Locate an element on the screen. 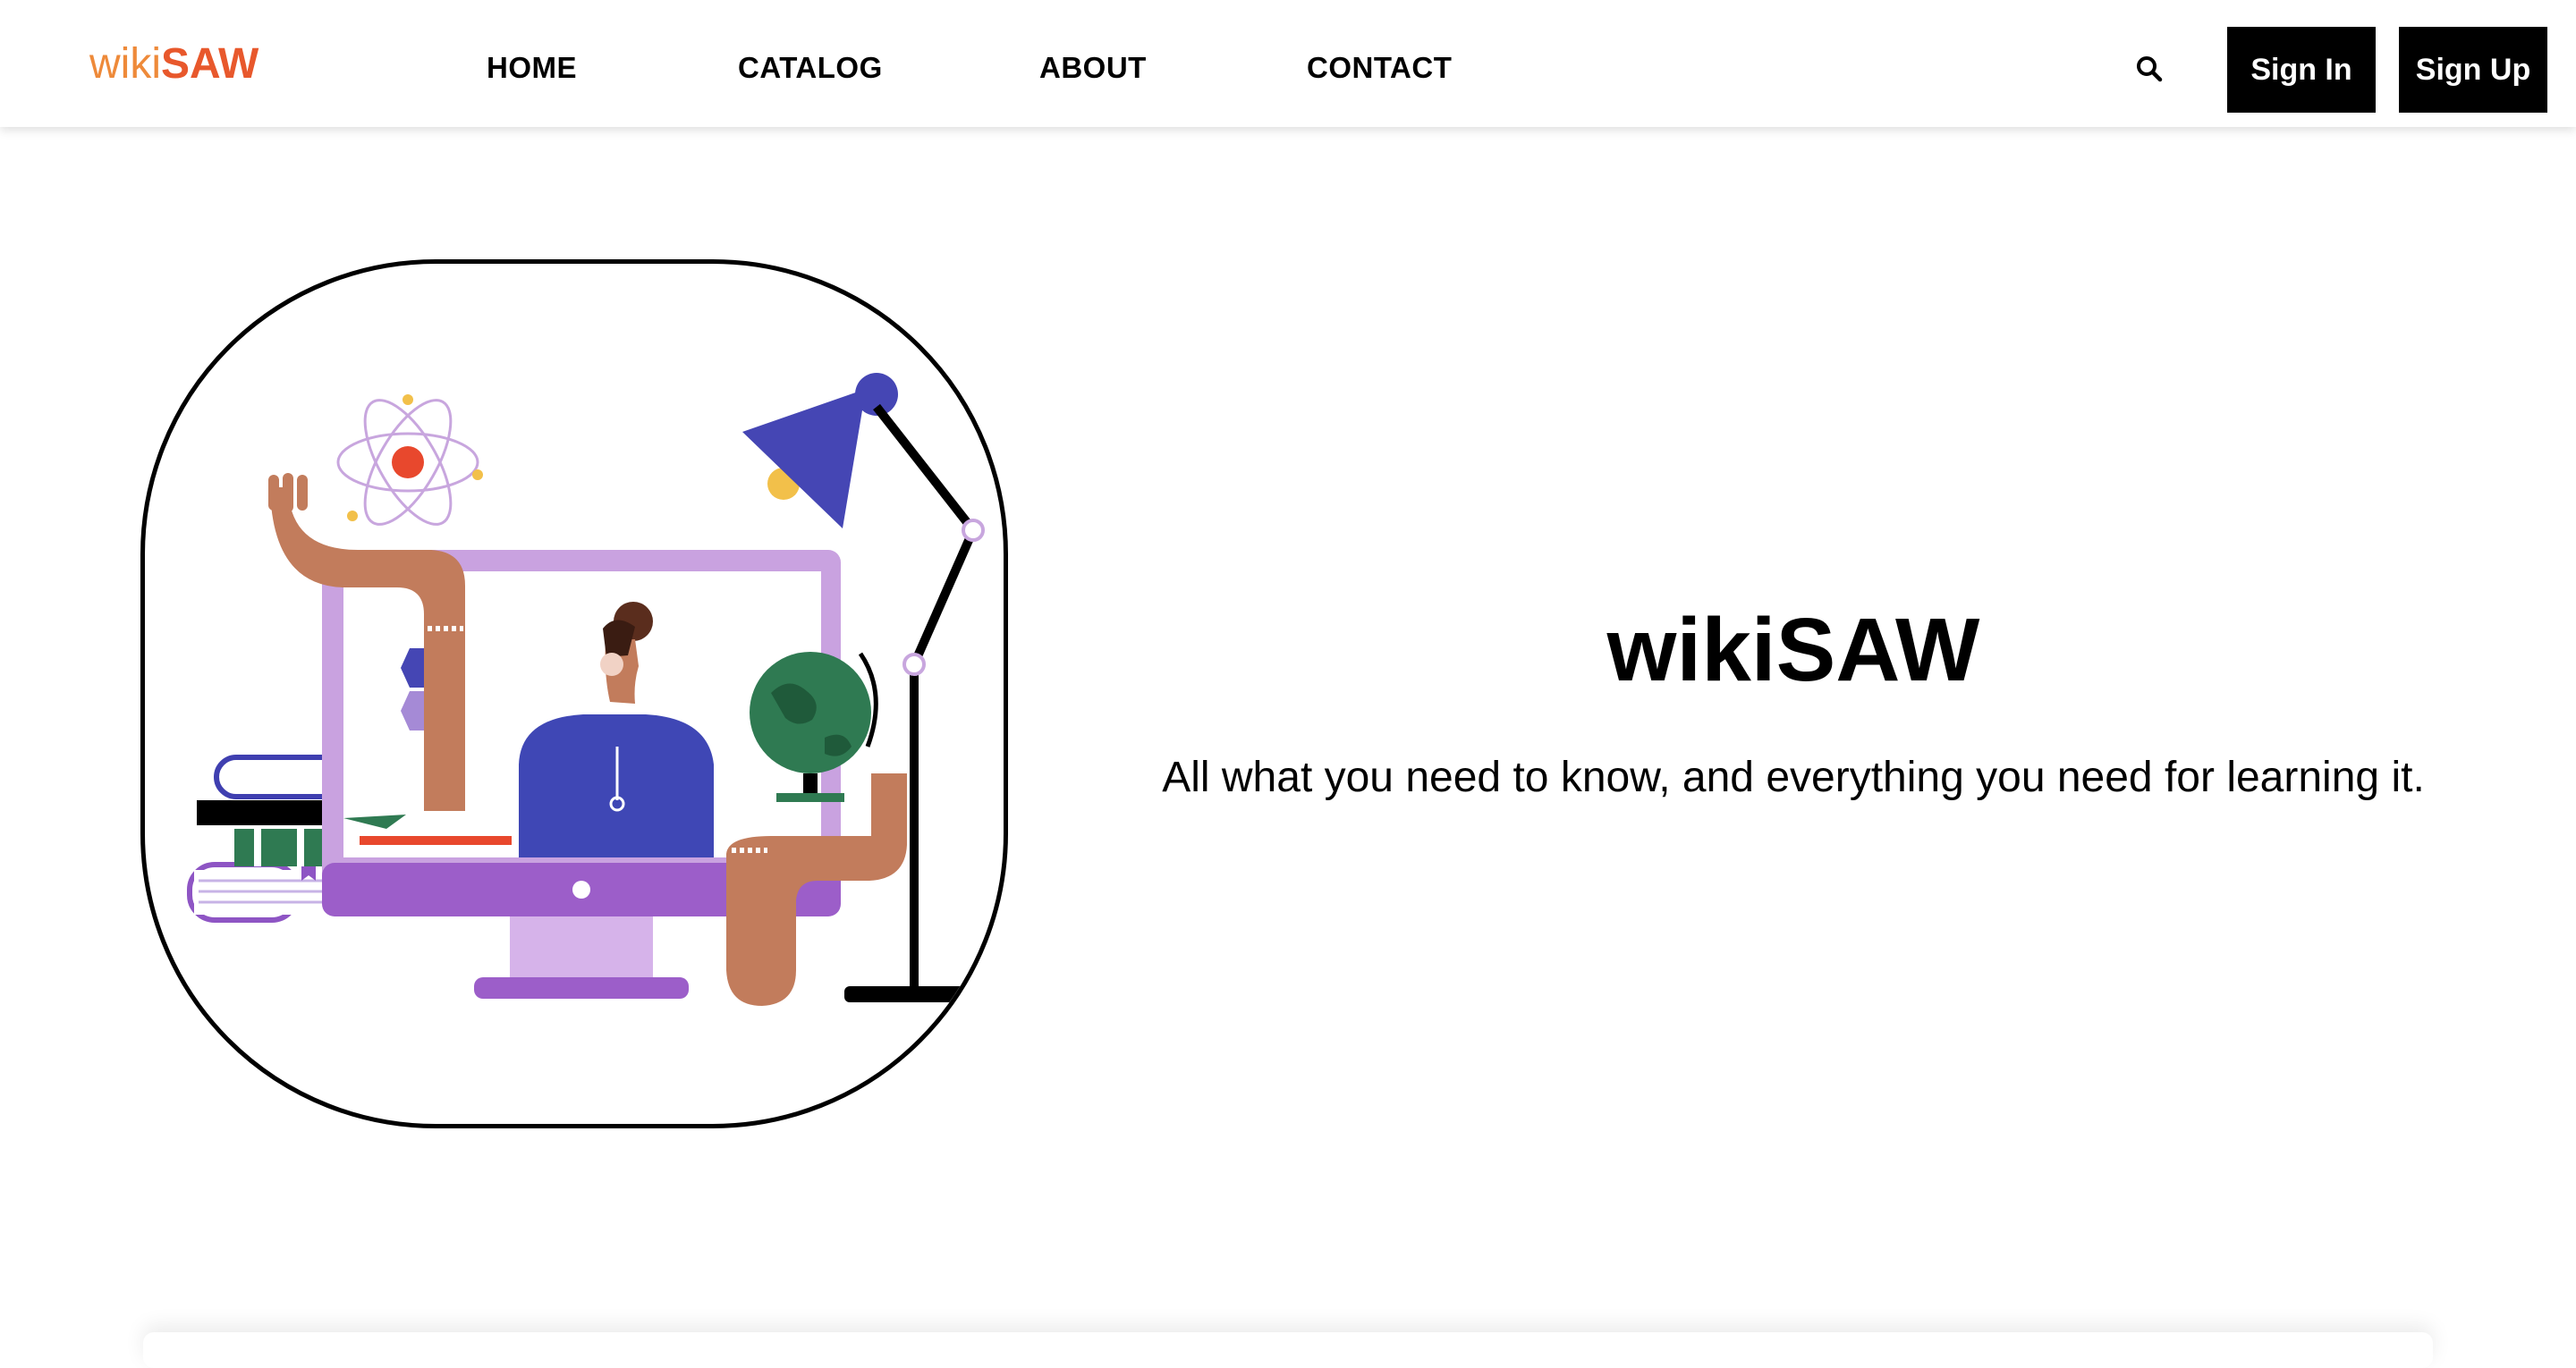 The width and height of the screenshot is (2576, 1368). hero-title: wikiSAW is located at coordinates (1793, 650).